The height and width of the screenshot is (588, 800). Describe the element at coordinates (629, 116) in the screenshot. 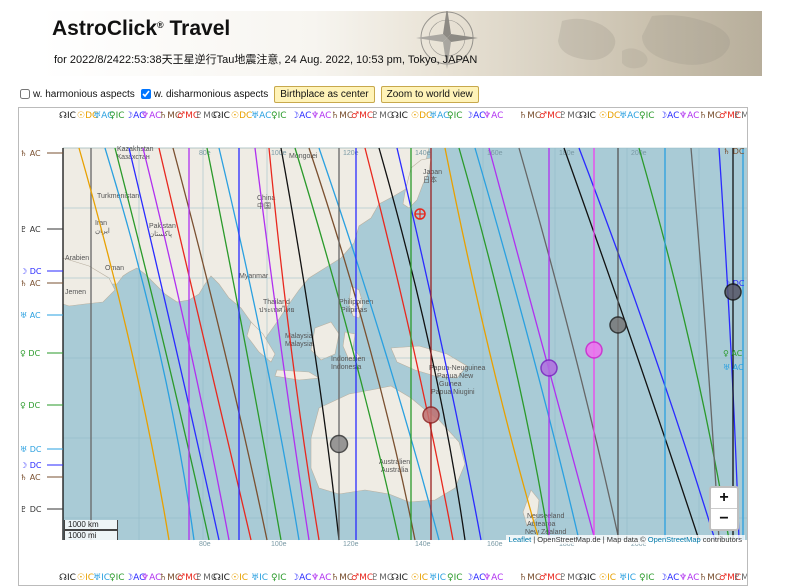

I see `top-planet-label: ♅AC` at that location.